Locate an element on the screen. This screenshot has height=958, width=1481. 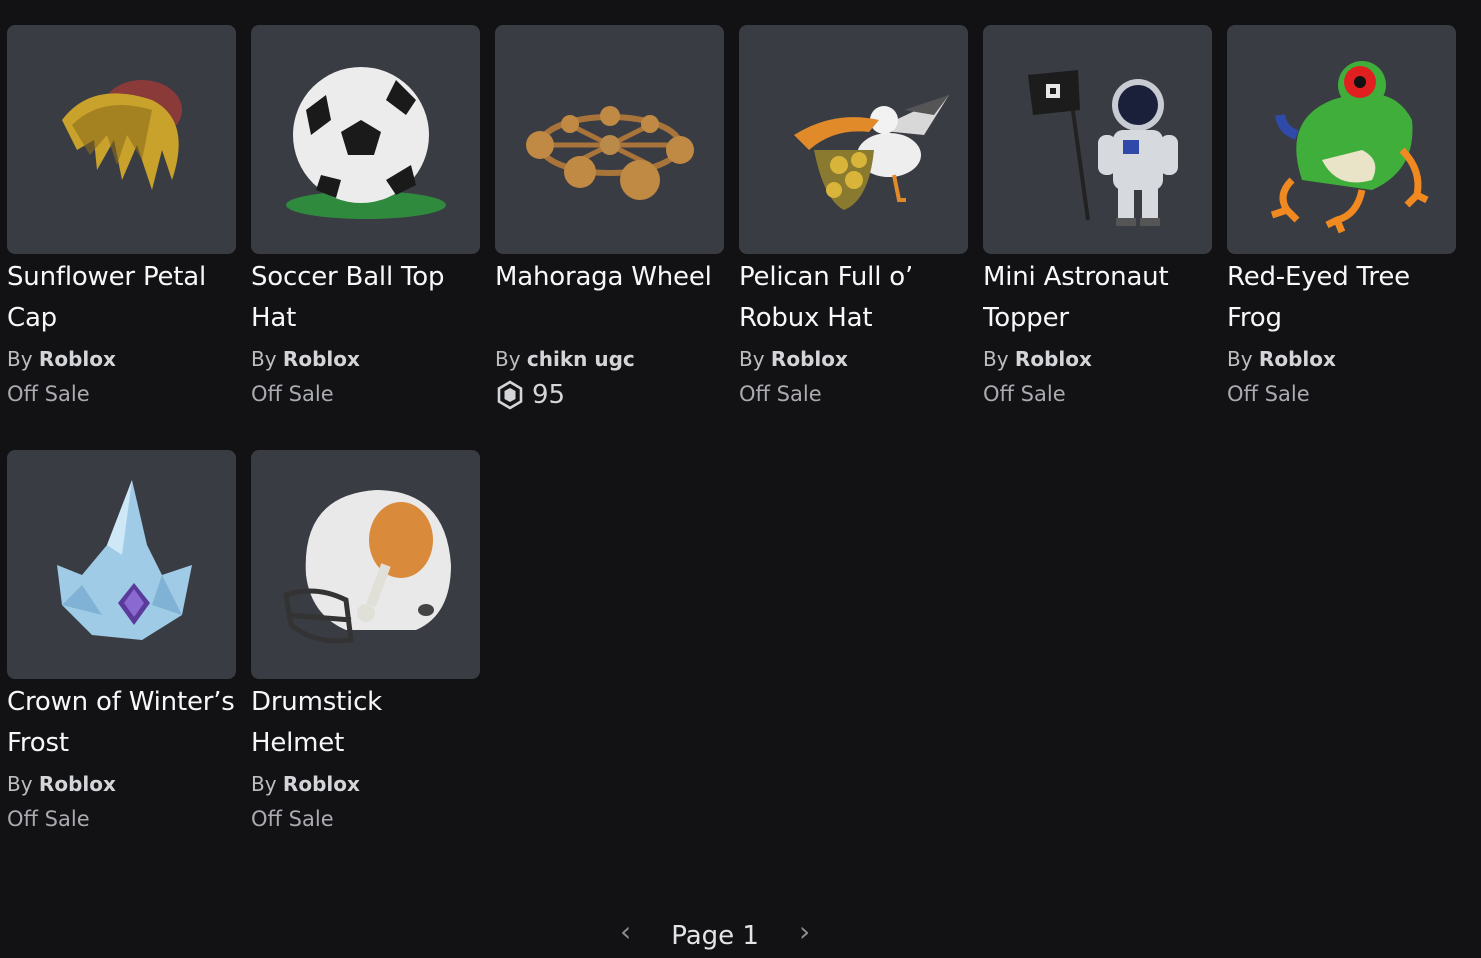
item-card: Sunflower Petal Cap By Roblox Off Sale is located at coordinates (121, 217).